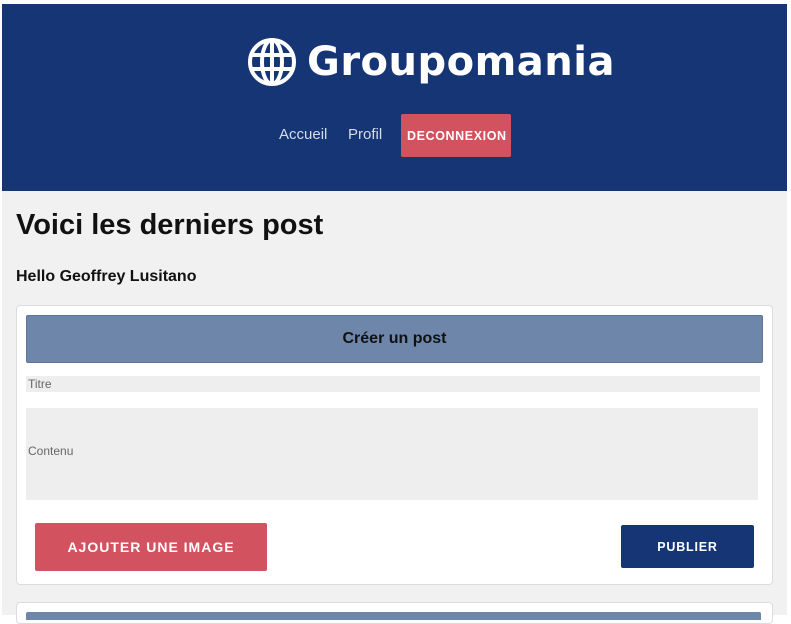  What do you see at coordinates (461, 62) in the screenshot?
I see `brand-name: Groupomania` at bounding box center [461, 62].